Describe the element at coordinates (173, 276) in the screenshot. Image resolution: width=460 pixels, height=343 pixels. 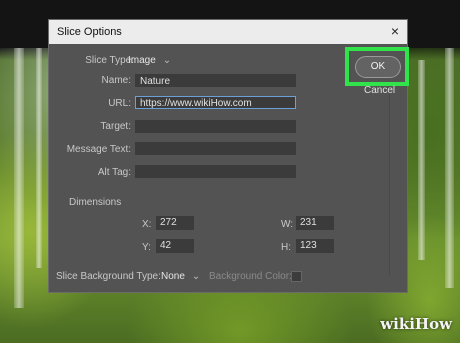
I see `background-type-value: None` at that location.